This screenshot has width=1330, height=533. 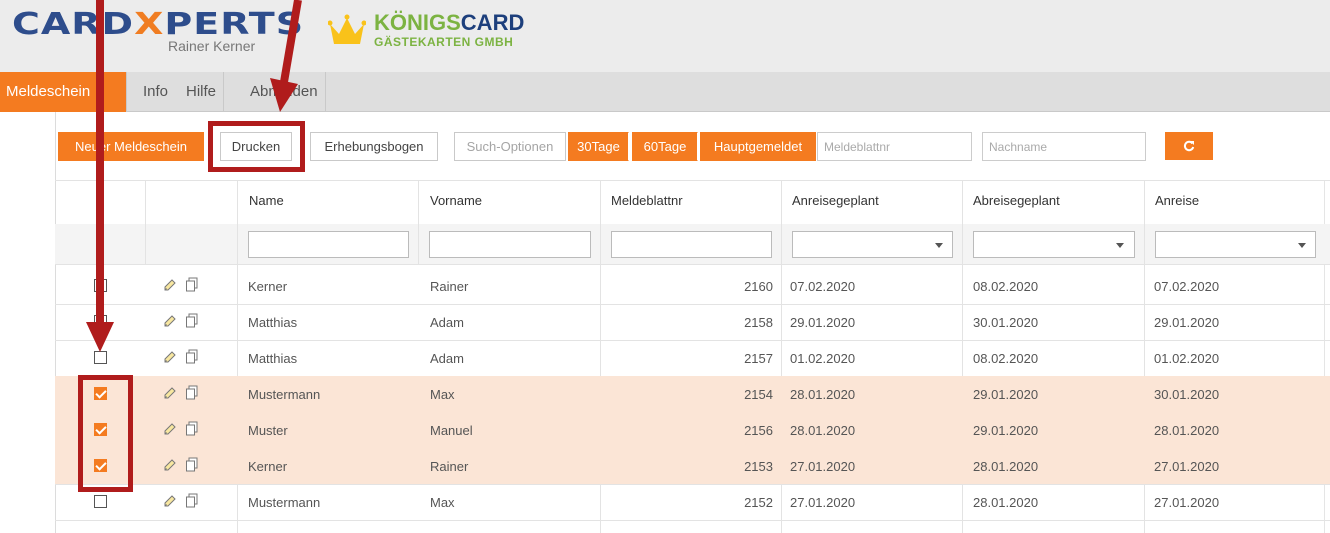 I want to click on annotation-arrow-shaft, so click(x=291, y=41).